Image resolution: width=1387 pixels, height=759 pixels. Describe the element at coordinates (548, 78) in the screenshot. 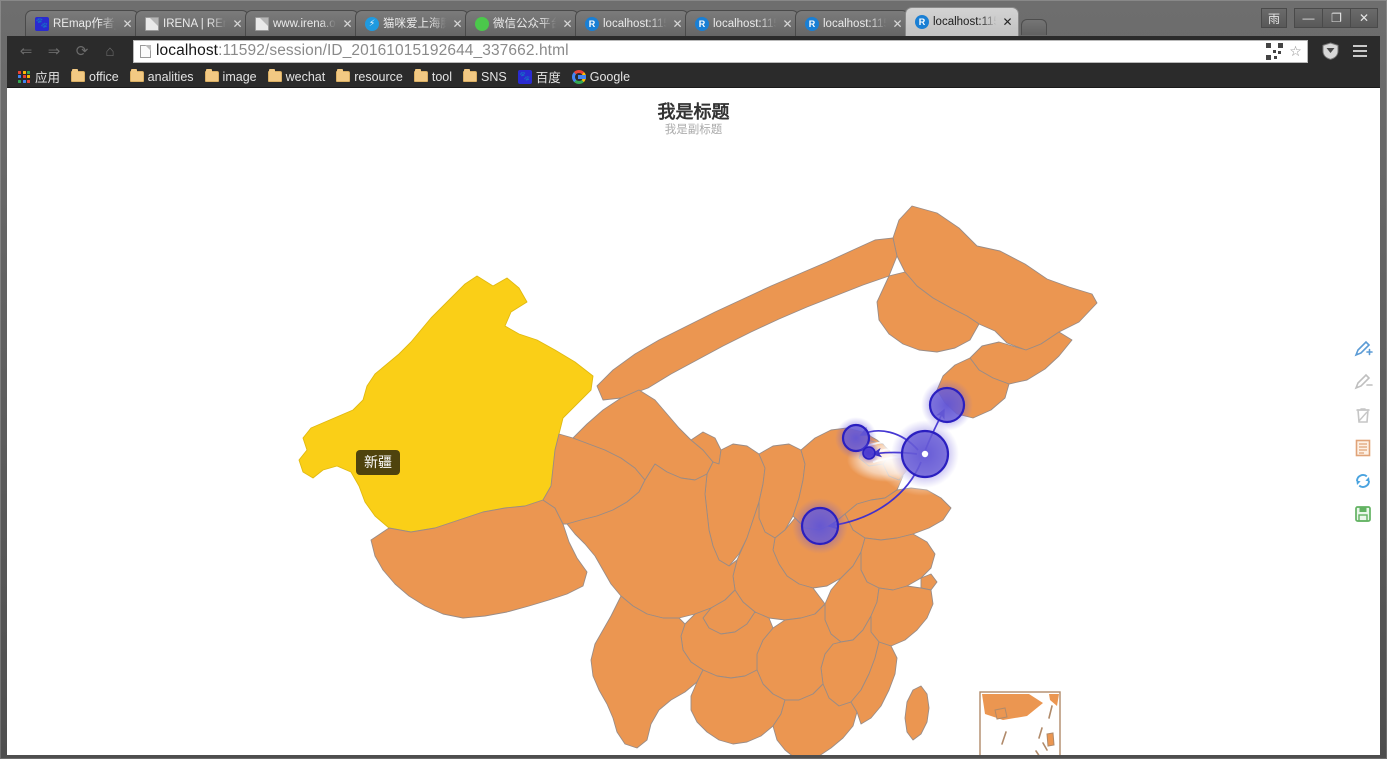

I see `bookmark-label: 百度` at that location.